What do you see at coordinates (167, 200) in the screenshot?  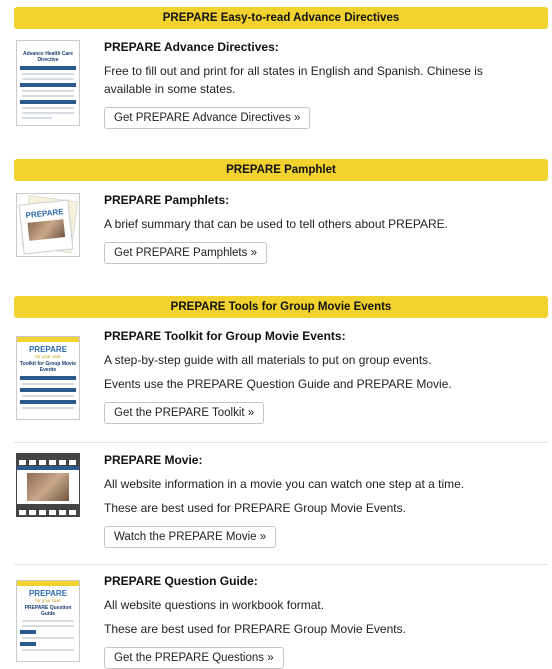 I see `item-title: PREPARE Pamphlets:` at bounding box center [167, 200].